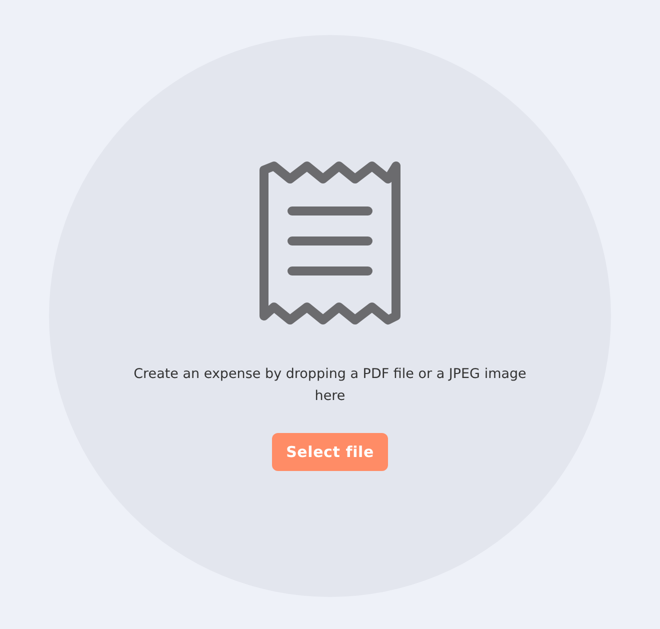 The width and height of the screenshot is (660, 629). Describe the element at coordinates (330, 385) in the screenshot. I see `drop-instructions: Create an expense by dropping a PDF file or a JPEG image here` at that location.